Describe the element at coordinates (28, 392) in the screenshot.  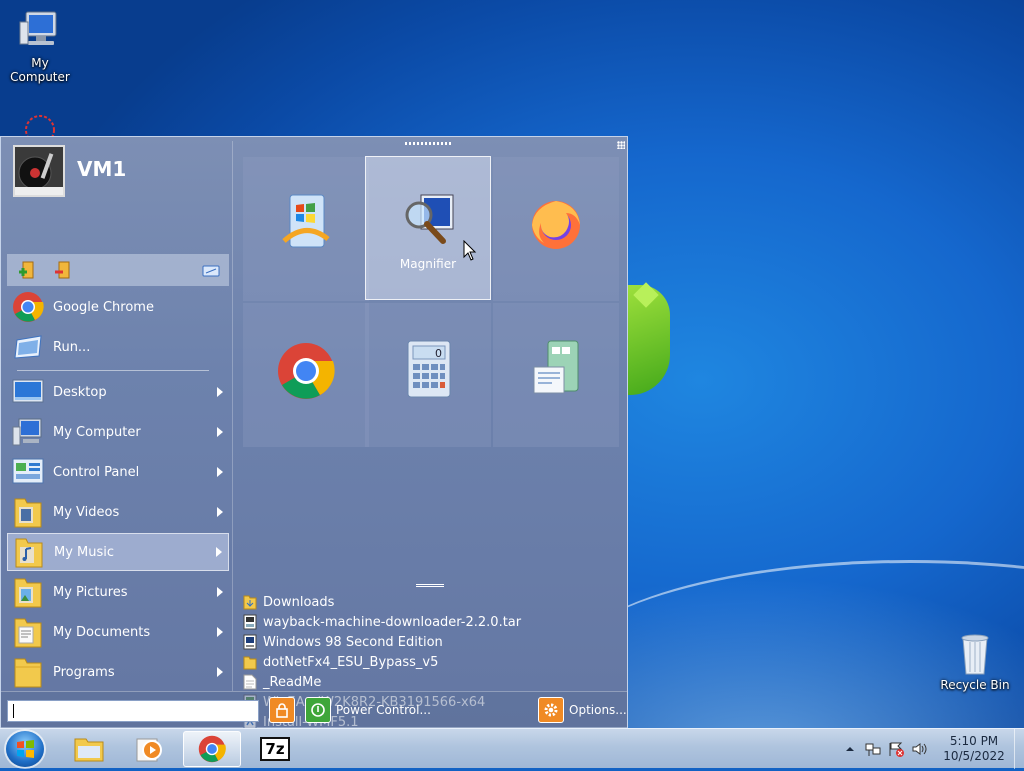
I see `desktop-icon` at that location.